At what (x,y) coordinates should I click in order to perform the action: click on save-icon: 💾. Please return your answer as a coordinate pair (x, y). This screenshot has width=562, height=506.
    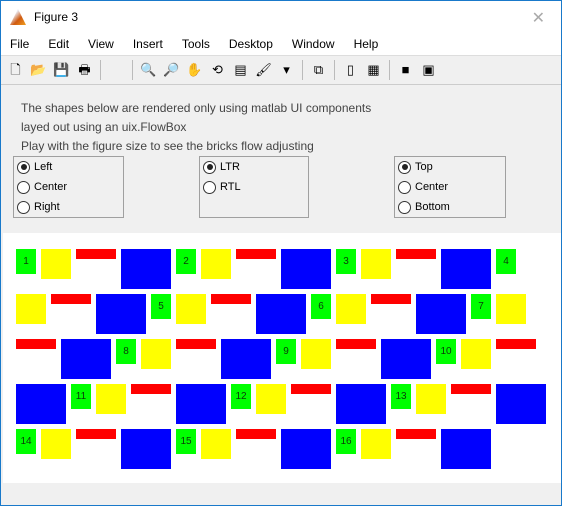
    Looking at the image, I should click on (62, 70).